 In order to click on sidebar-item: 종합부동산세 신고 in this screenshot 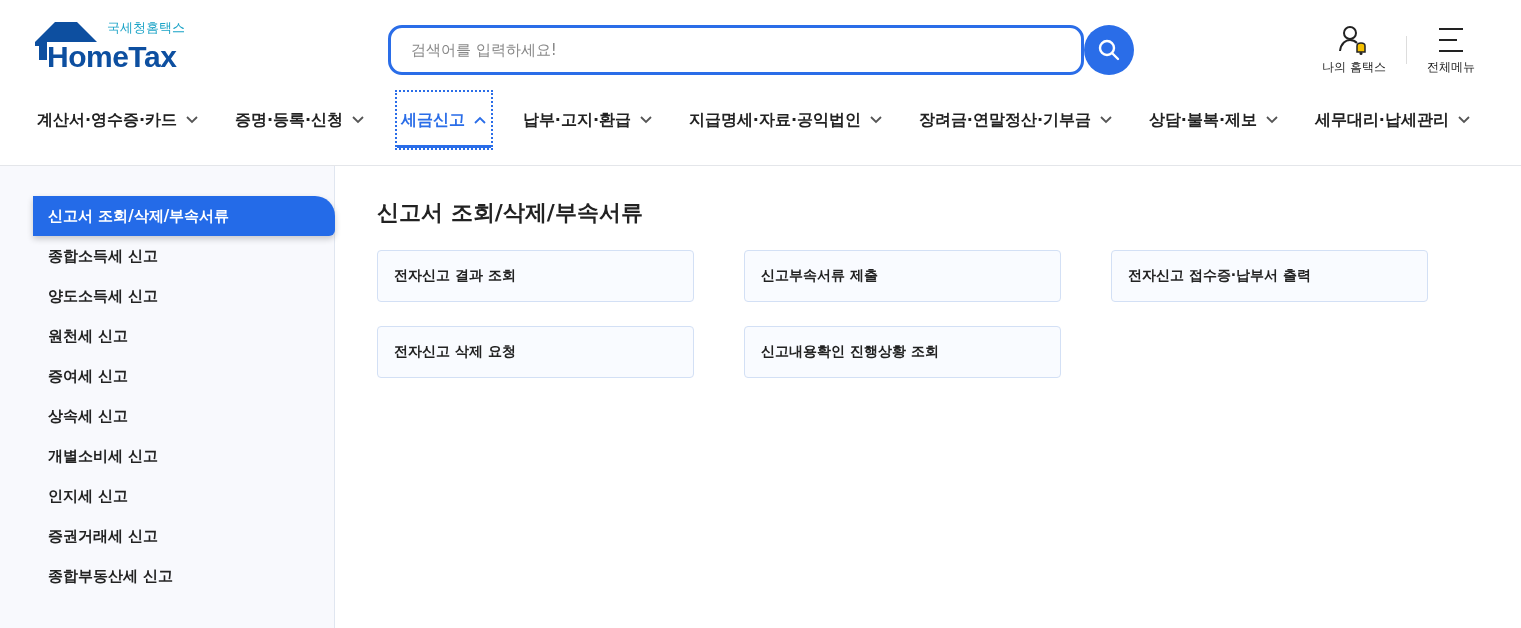, I will do `click(183, 576)`.